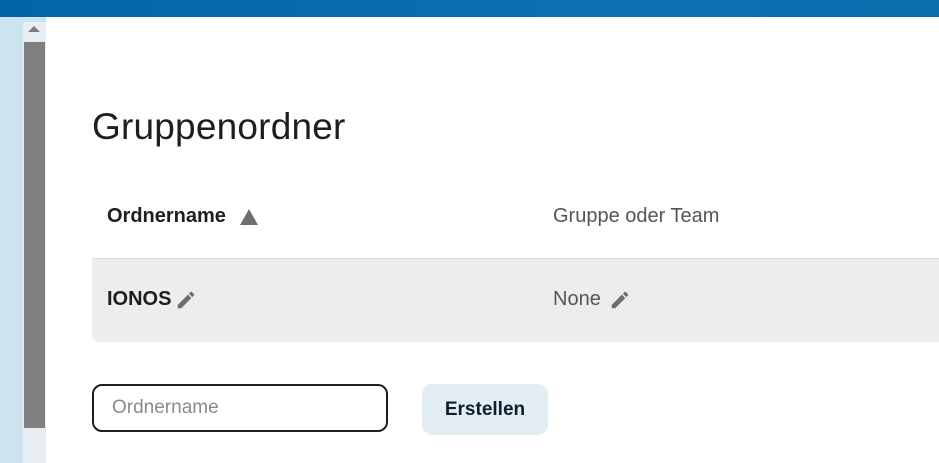 The image size is (939, 463). What do you see at coordinates (139, 299) in the screenshot?
I see `folder-name: IONOS` at bounding box center [139, 299].